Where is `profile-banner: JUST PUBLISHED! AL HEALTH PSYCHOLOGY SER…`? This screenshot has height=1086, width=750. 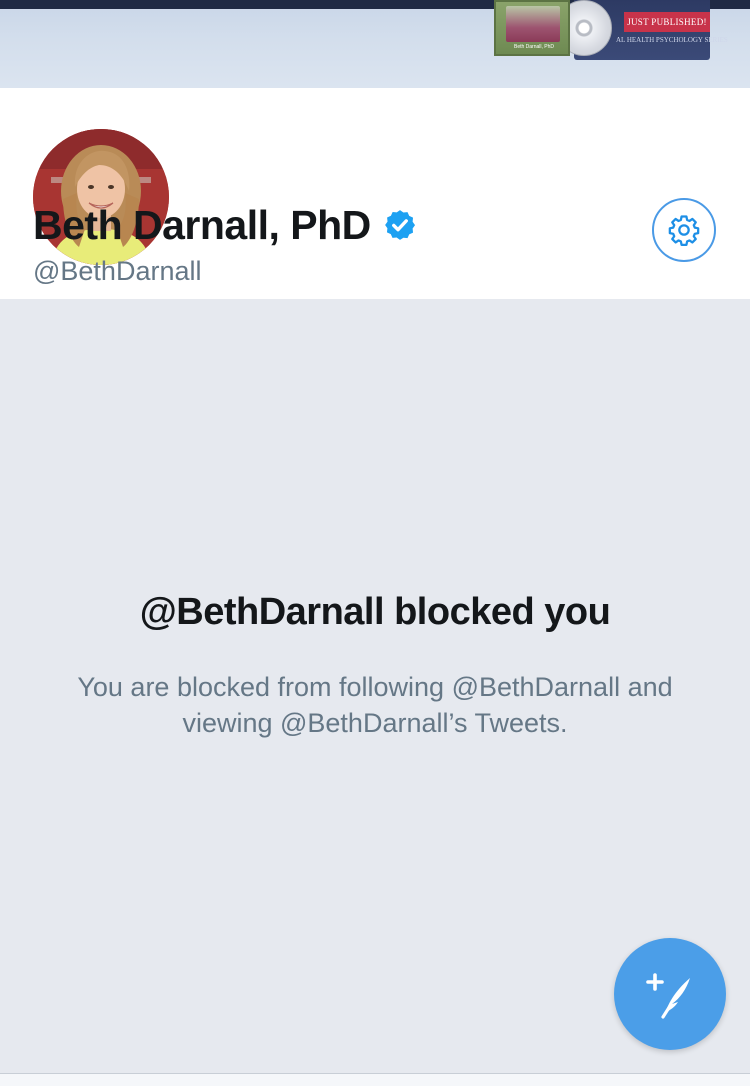 profile-banner: JUST PUBLISHED! AL HEALTH PSYCHOLOGY SER… is located at coordinates (375, 44).